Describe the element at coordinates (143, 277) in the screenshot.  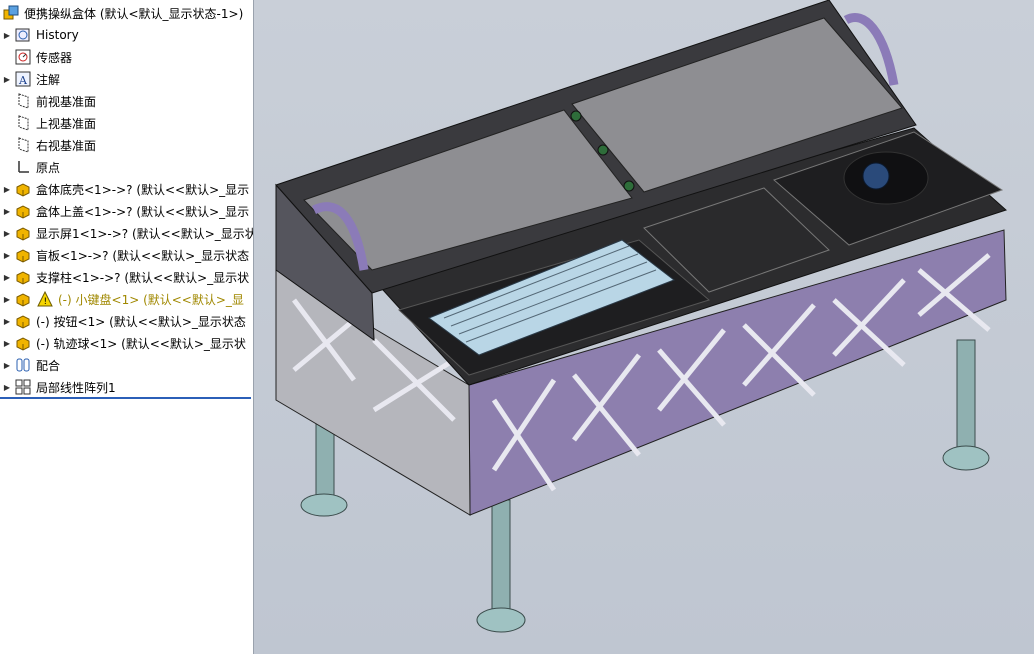
I see `tree-item-label: 支撑柱<1>->? (默认<<默认>_显示状` at that location.